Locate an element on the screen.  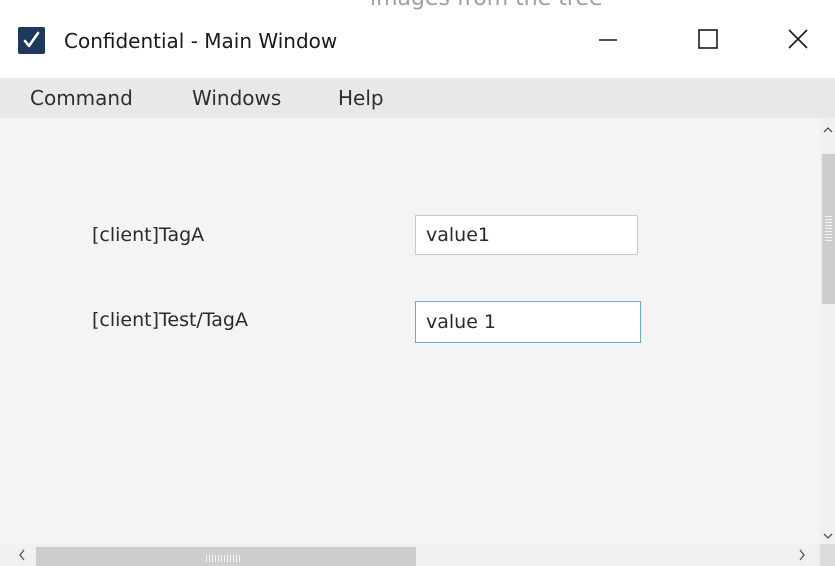
vertical-scroll-thumb is located at coordinates (828, 229).